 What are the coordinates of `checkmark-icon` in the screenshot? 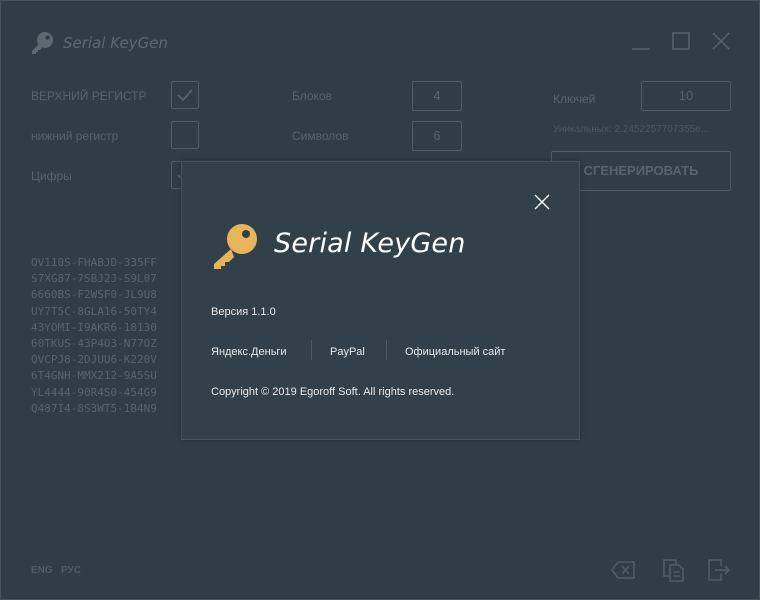 It's located at (185, 95).